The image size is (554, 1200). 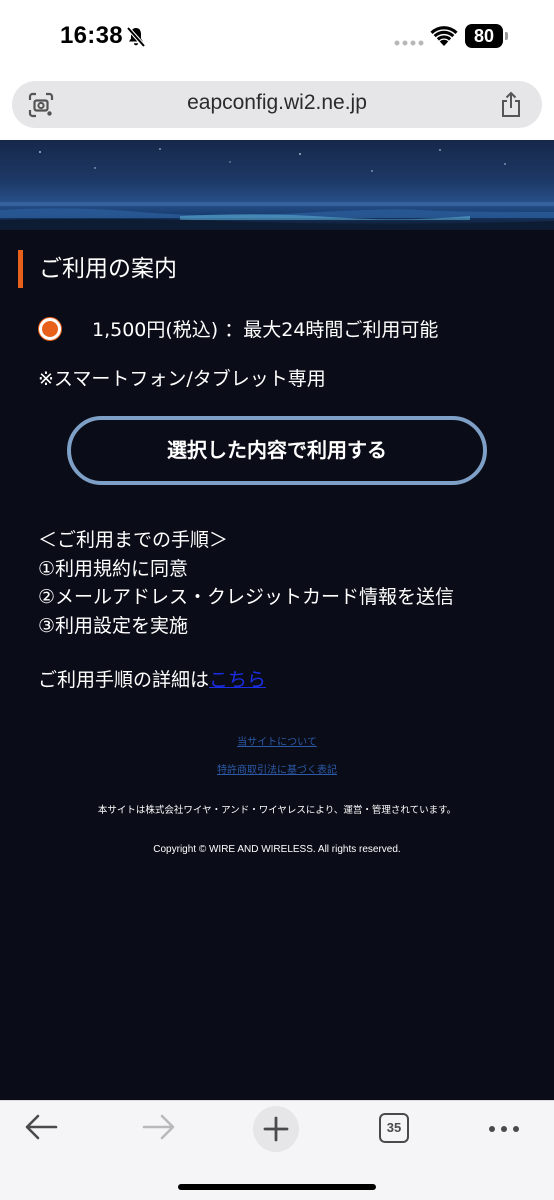 I want to click on step-3: ③利用設定を実施, so click(x=113, y=625).